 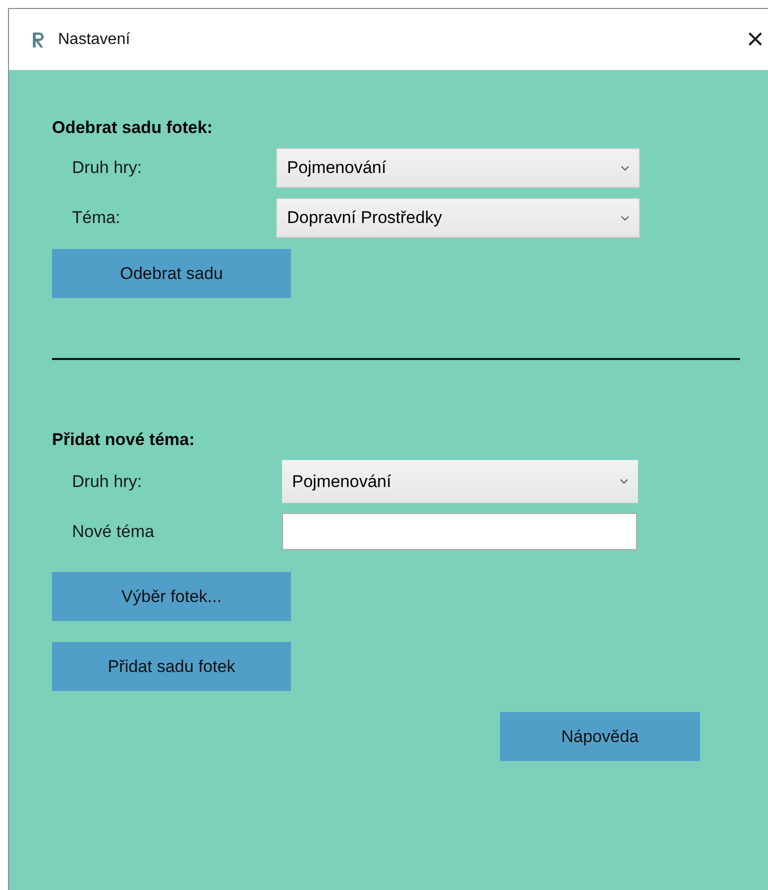 I want to click on section-heading: Přidat nové téma:, so click(x=124, y=440).